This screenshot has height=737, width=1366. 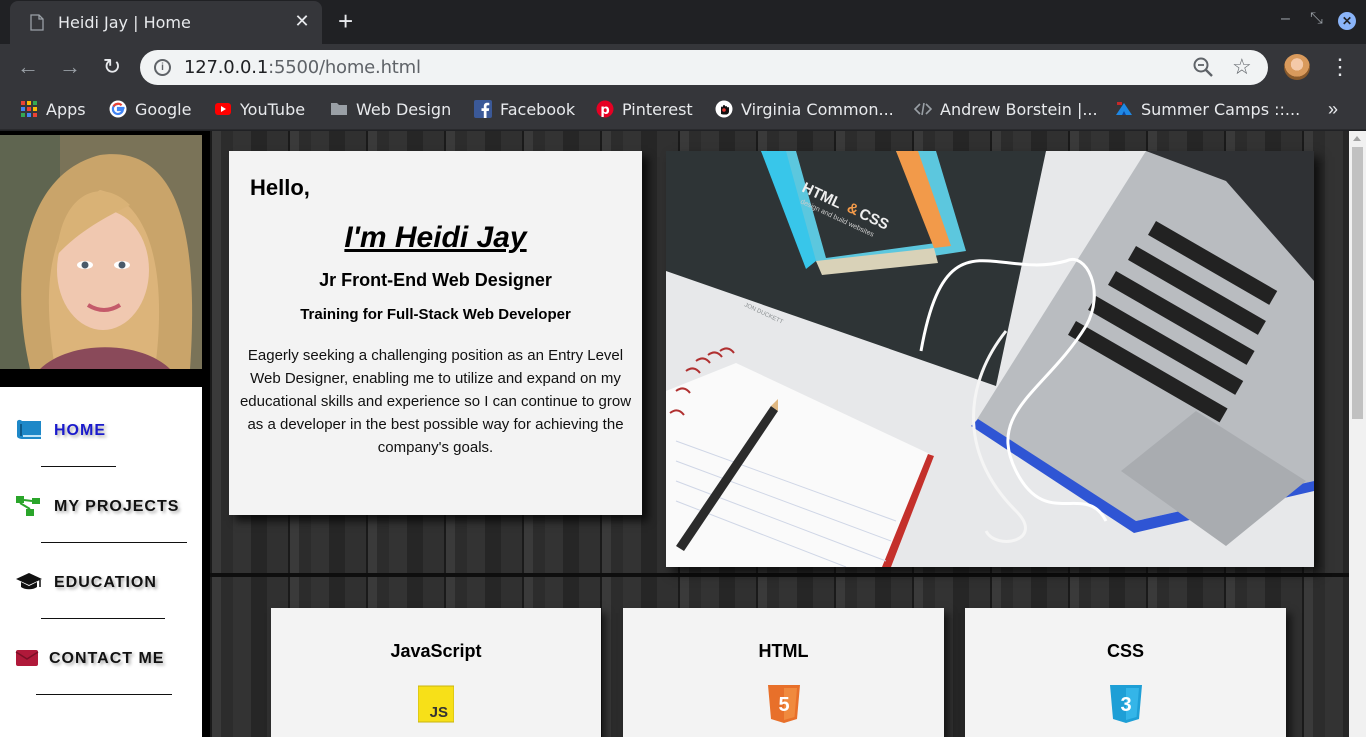 What do you see at coordinates (436, 672) in the screenshot?
I see `skill-card-javascript: JavaScript JS` at bounding box center [436, 672].